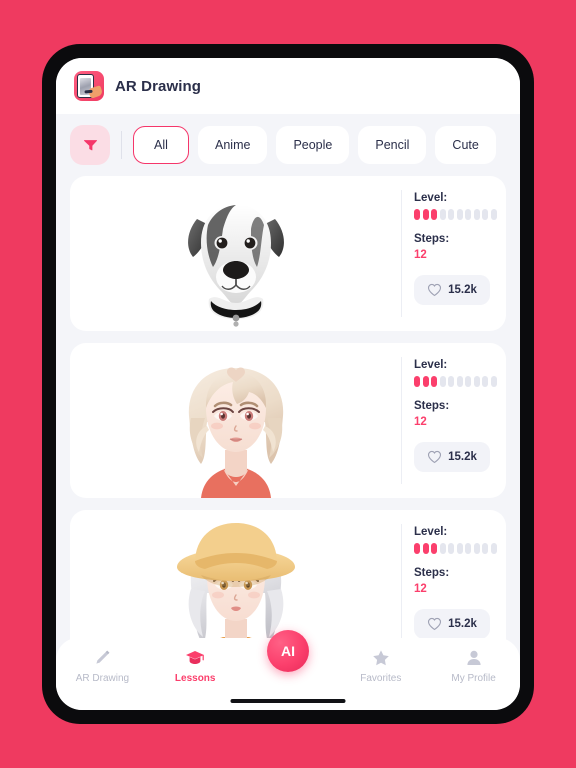 The height and width of the screenshot is (768, 576). Describe the element at coordinates (288, 701) in the screenshot. I see `home-indicator` at that location.